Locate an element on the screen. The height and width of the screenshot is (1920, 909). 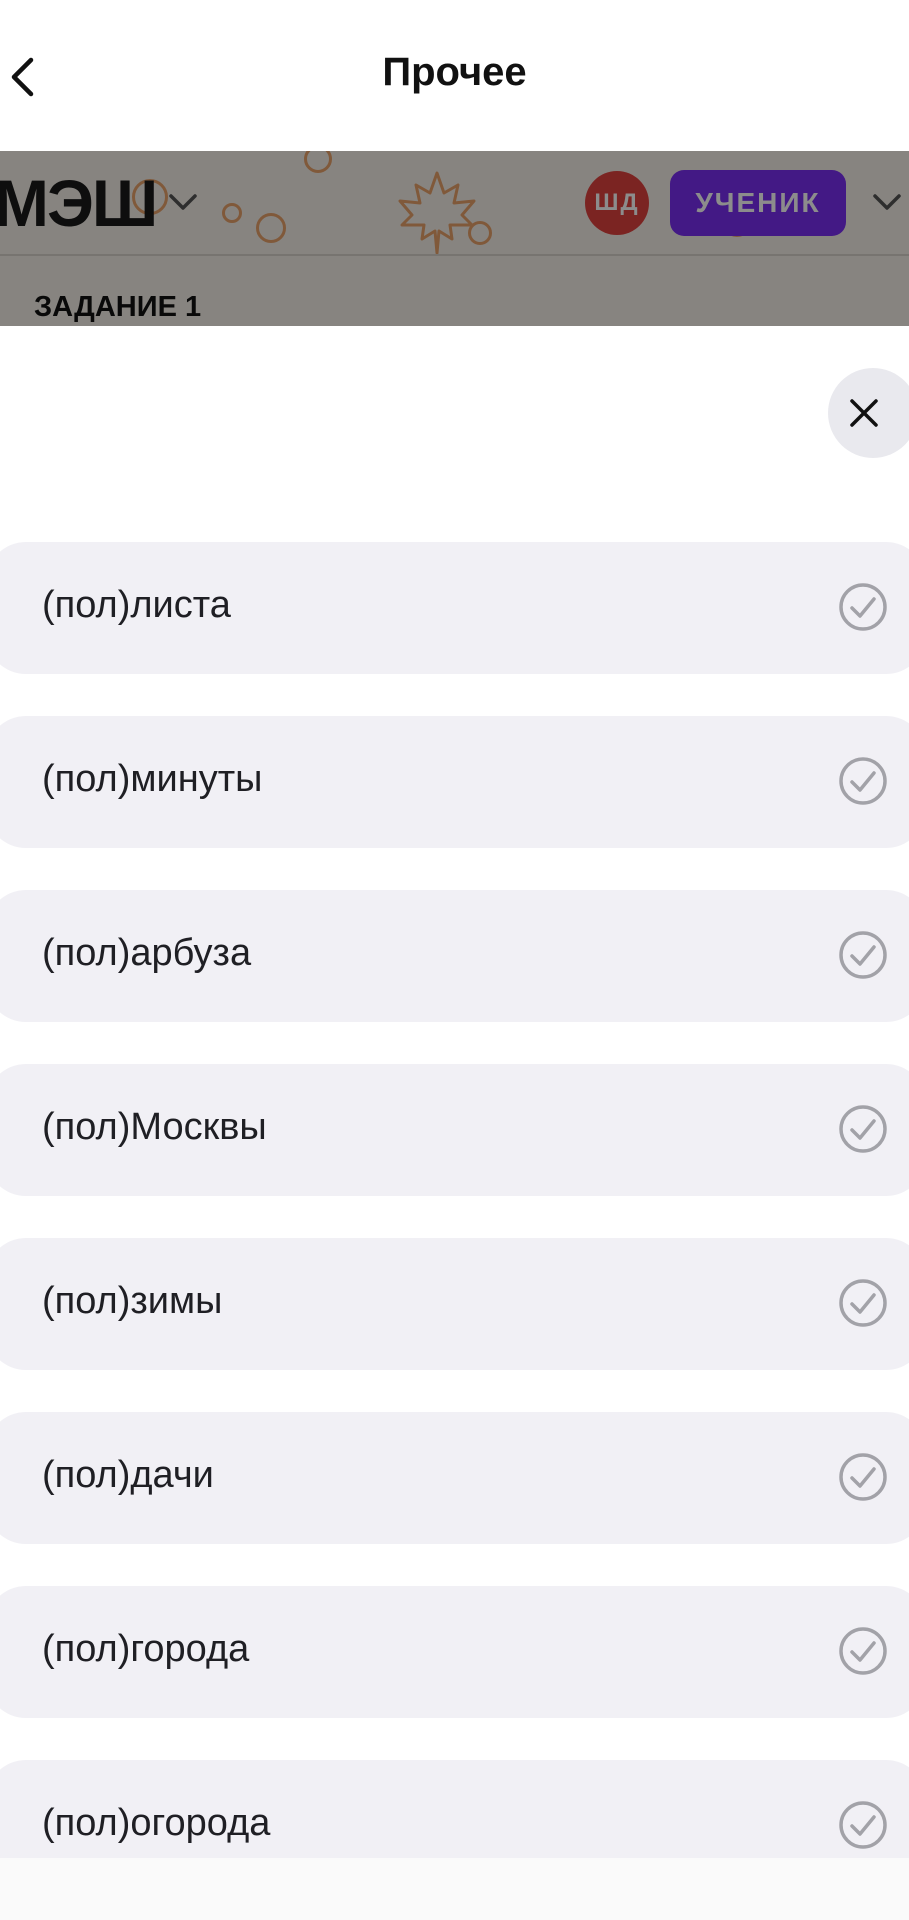
option-item: (пол)города is located at coordinates (454, 1652).